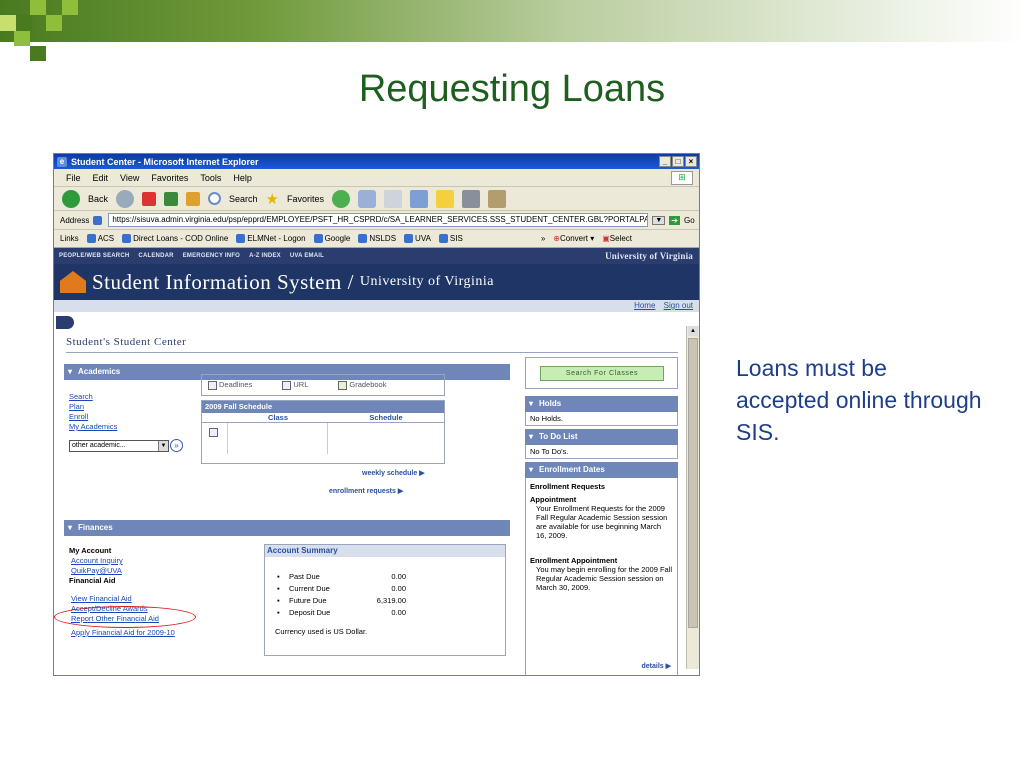  What do you see at coordinates (98, 199) in the screenshot?
I see `back-button: Back` at bounding box center [98, 199].